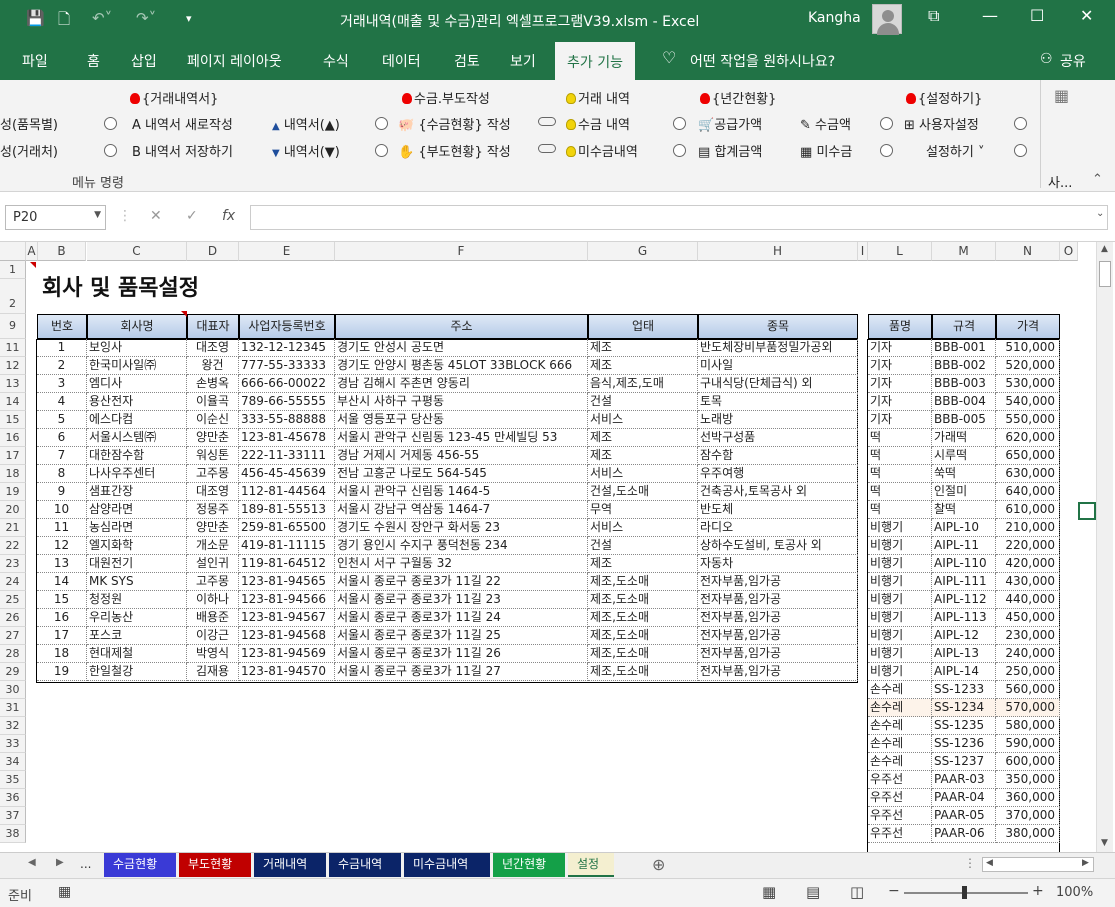 Image resolution: width=1115 pixels, height=907 pixels. What do you see at coordinates (464, 152) in the screenshot?
I see `bounce-status-button: {부도현황} 작성` at bounding box center [464, 152].